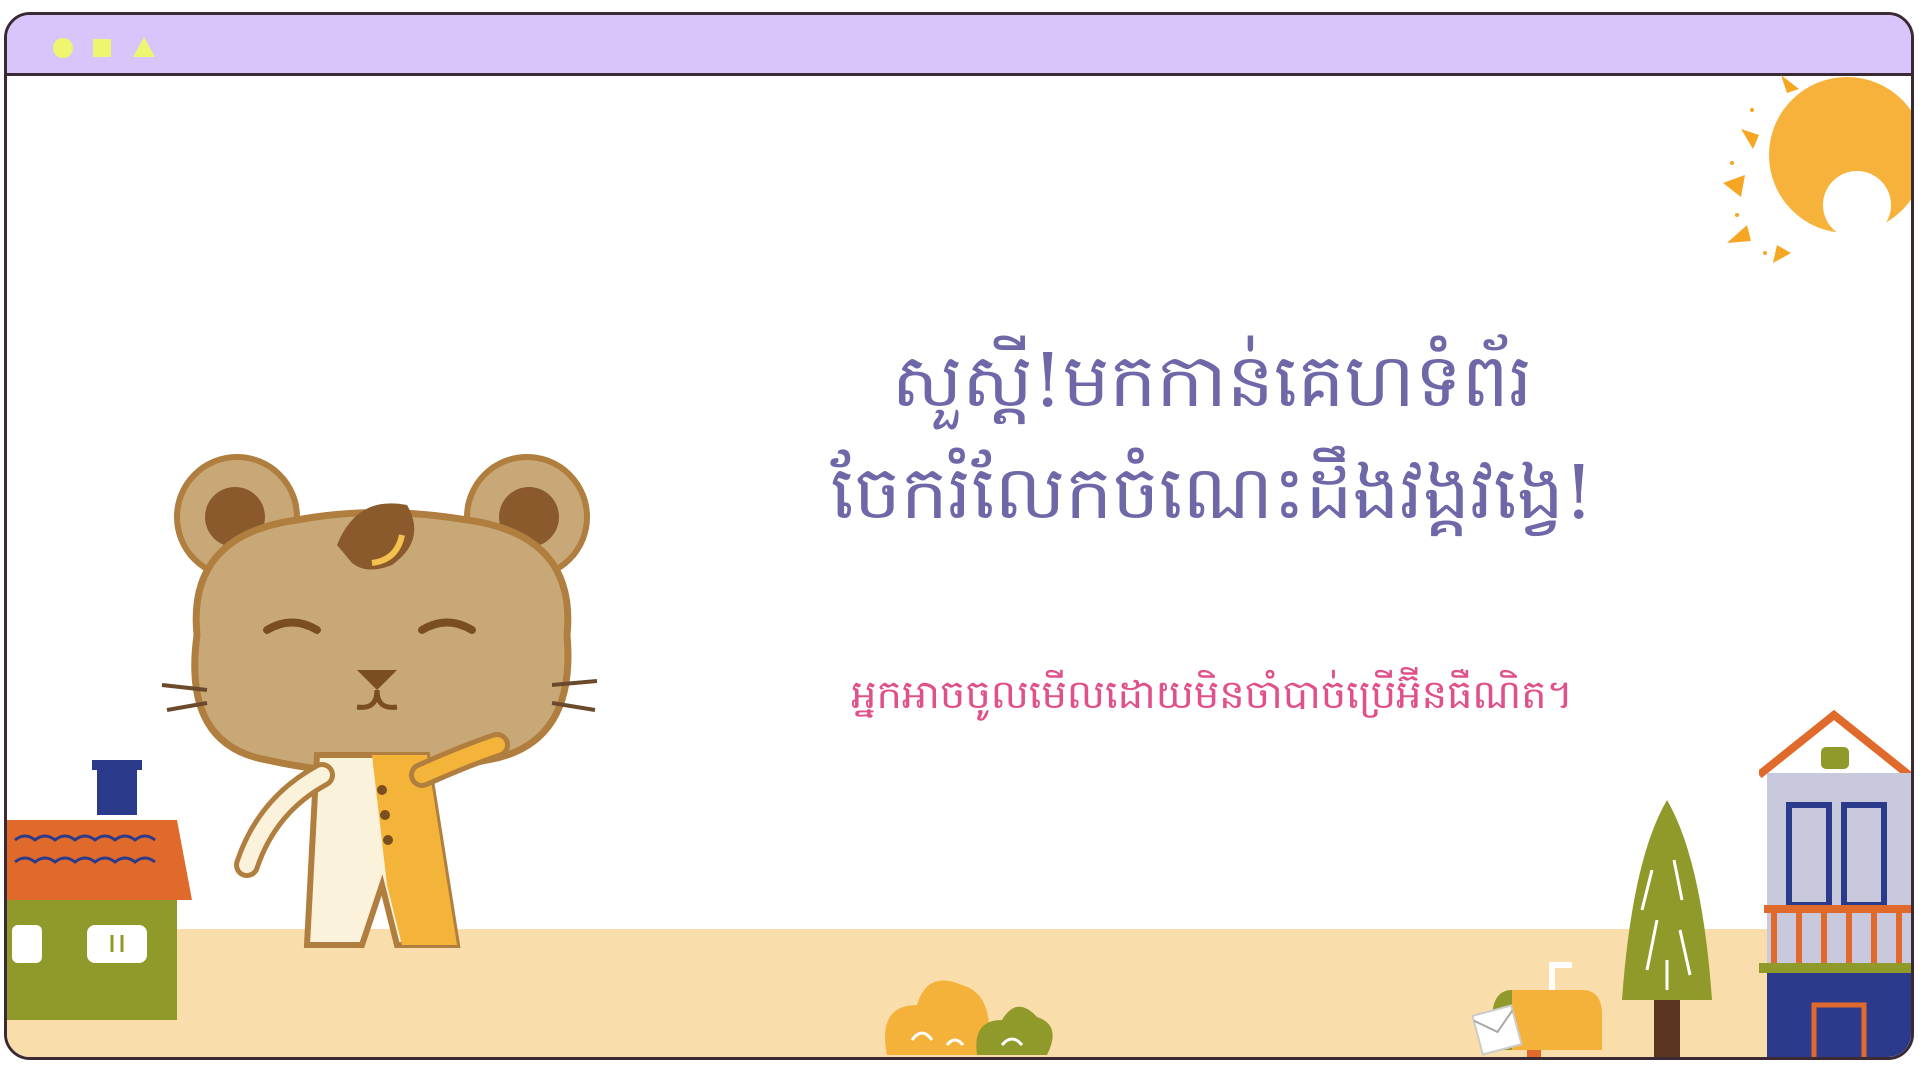 Image resolution: width=1920 pixels, height=1080 pixels. I want to click on square-icon, so click(102, 48).